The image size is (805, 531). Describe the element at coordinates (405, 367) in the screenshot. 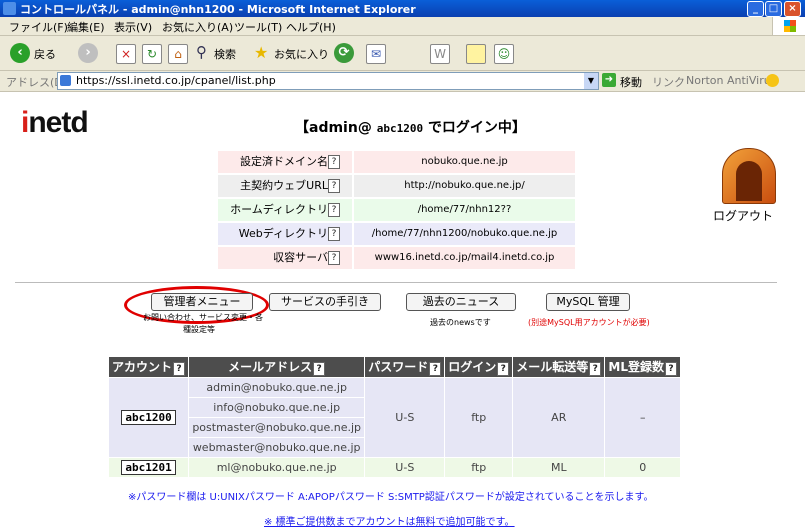

I see `header-password: パスワード?` at that location.